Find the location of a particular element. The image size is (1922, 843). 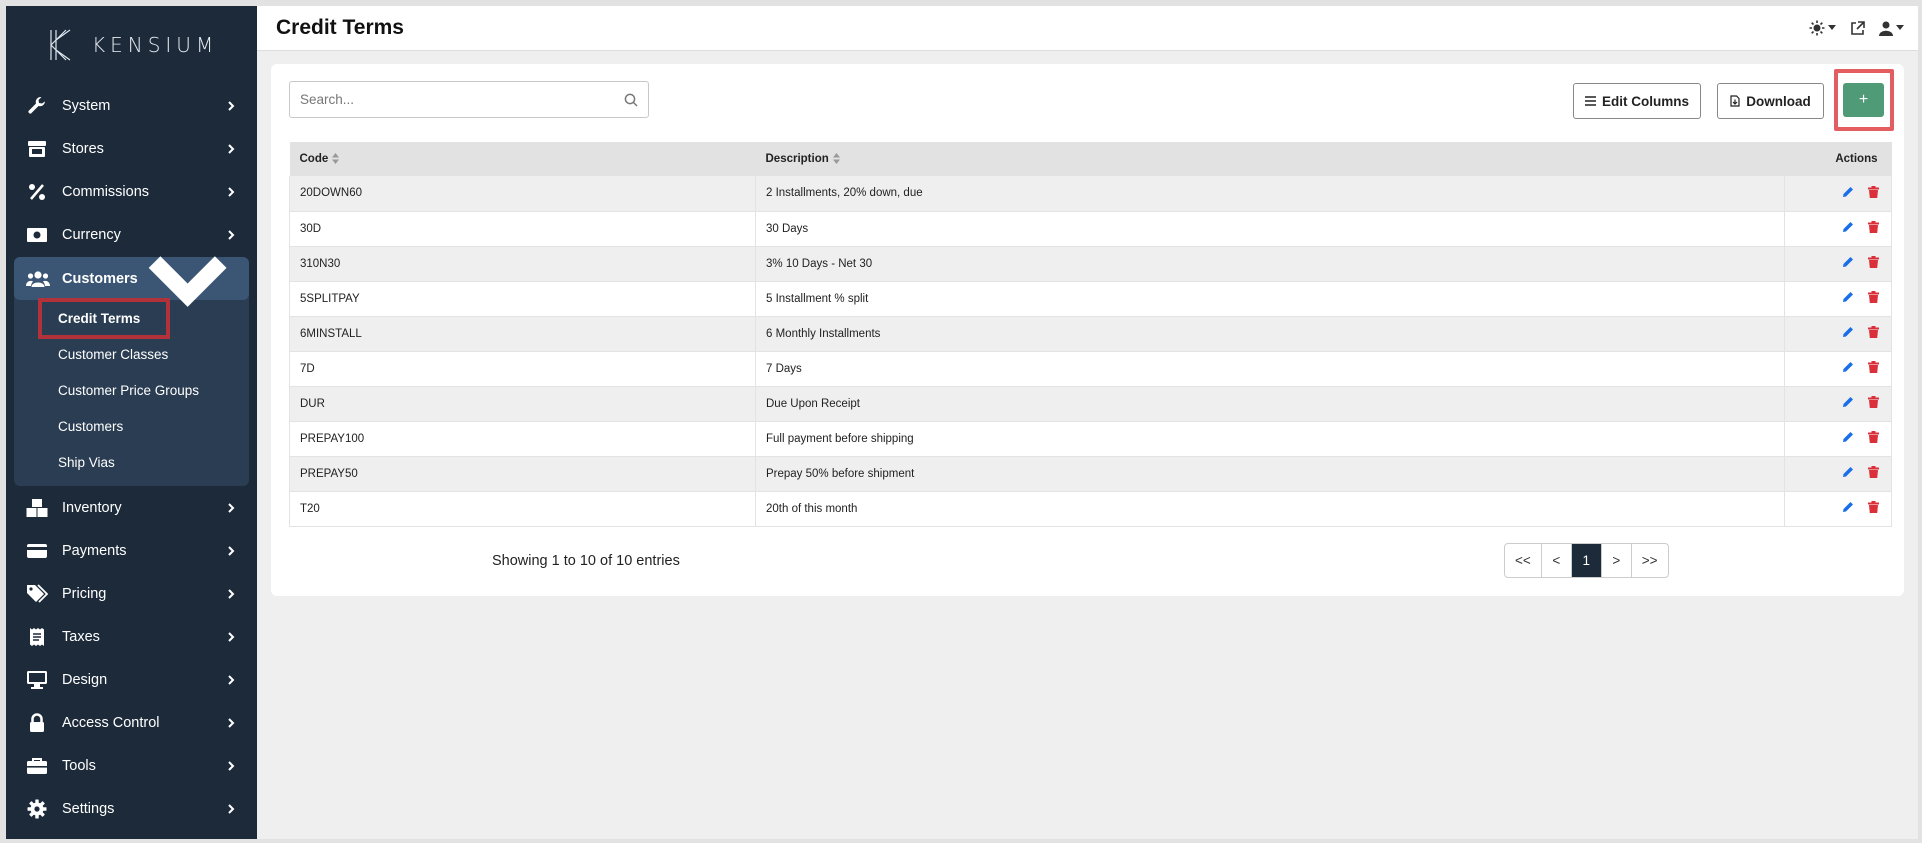

first-page-button: << is located at coordinates (1523, 560).